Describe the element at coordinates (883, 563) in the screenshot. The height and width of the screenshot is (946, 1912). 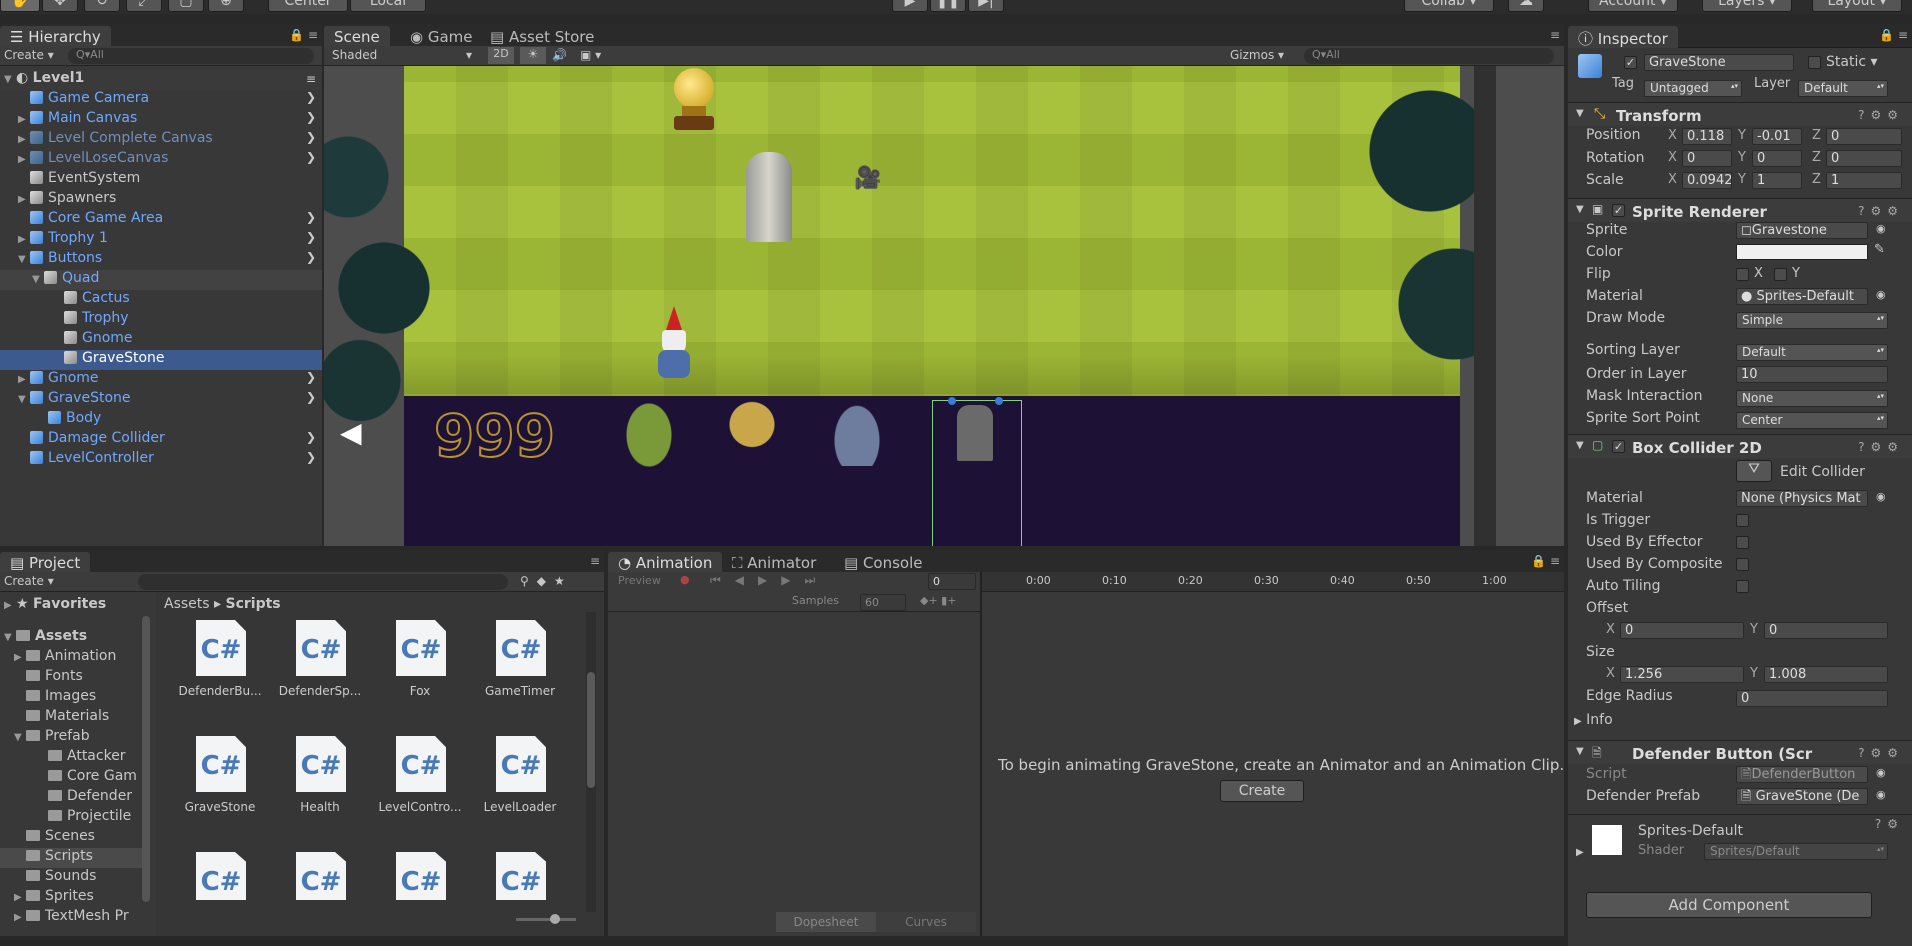
I see `tab-console: ▤ Console` at that location.